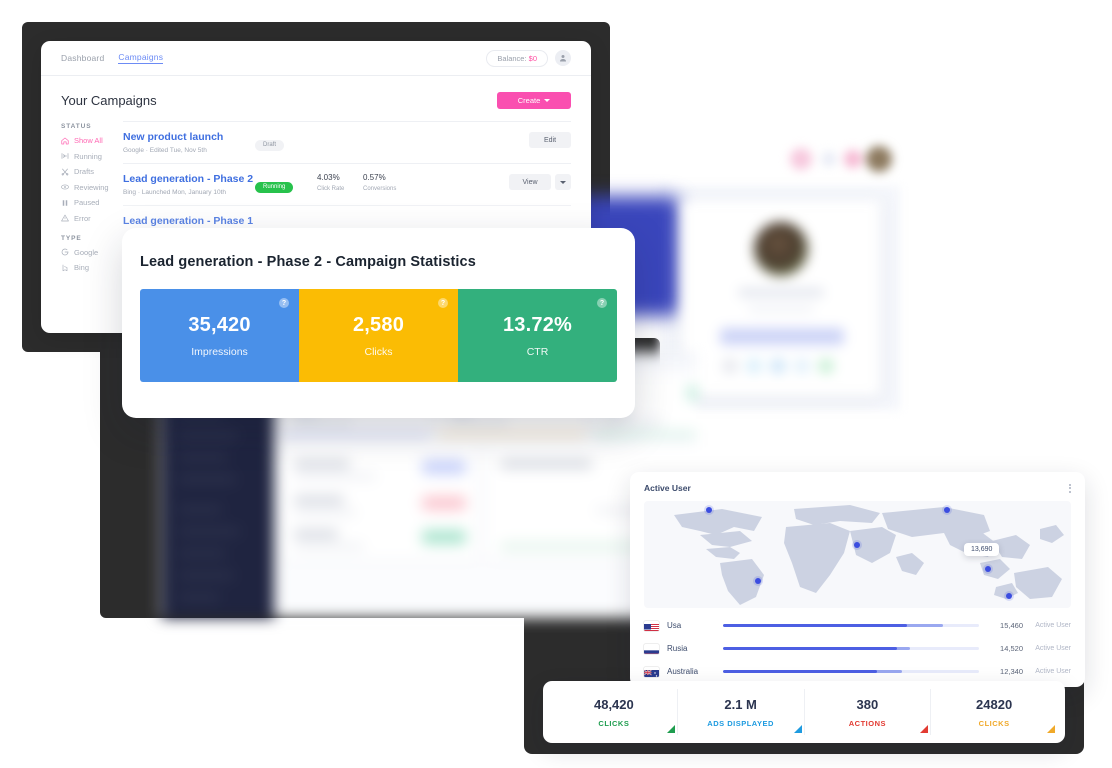 The height and width of the screenshot is (768, 1112). I want to click on sidebar-item-label: Reviewing, so click(91, 187).